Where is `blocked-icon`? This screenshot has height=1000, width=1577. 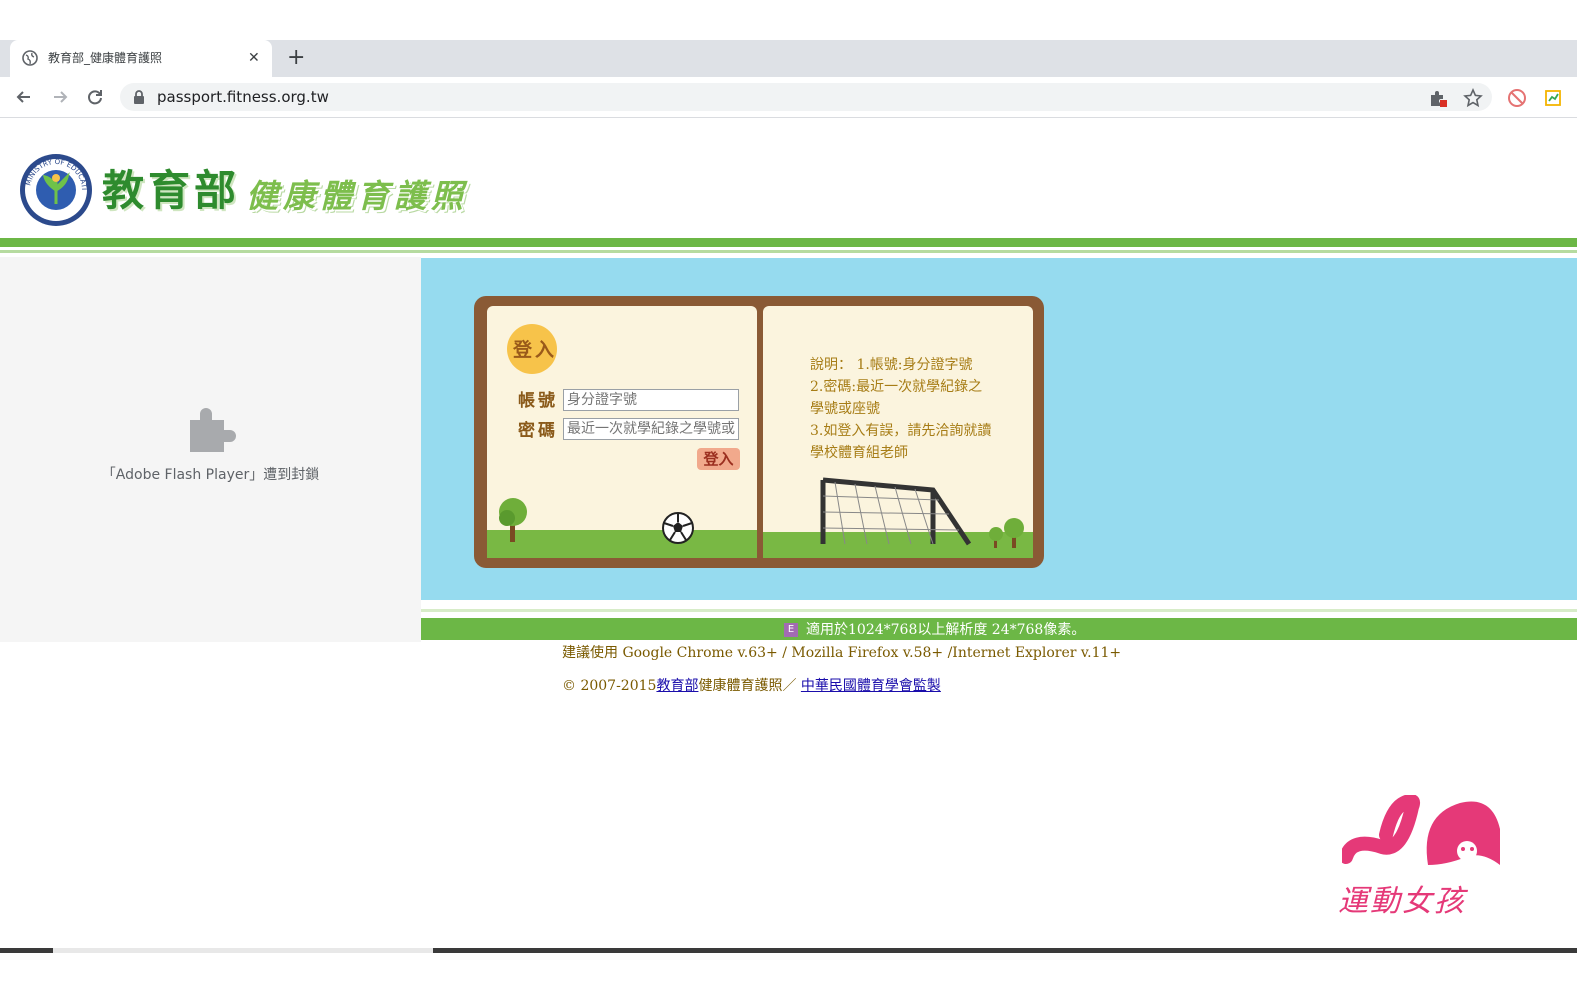
blocked-icon is located at coordinates (1517, 98).